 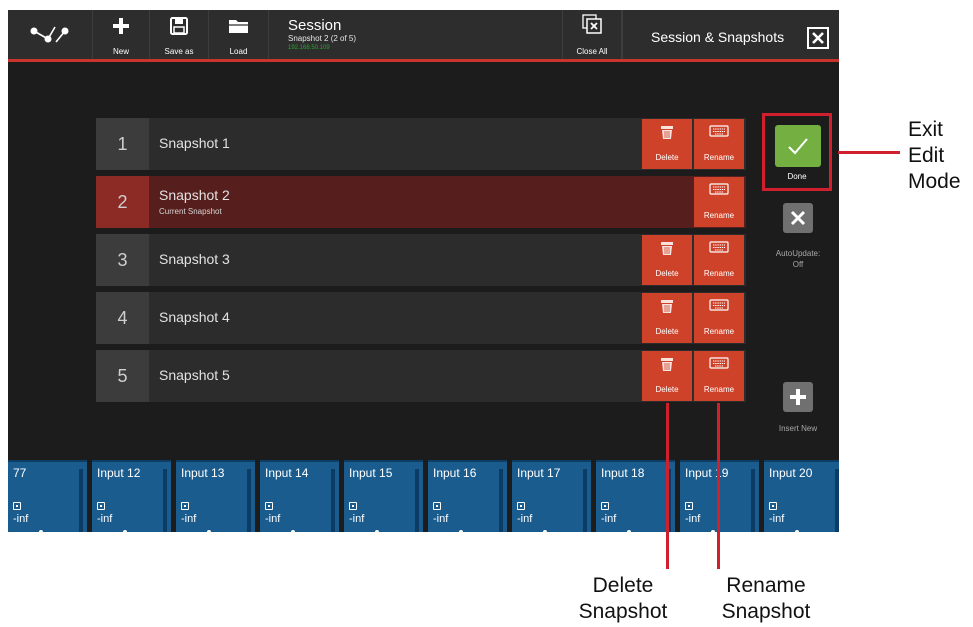 I want to click on snapshot-row: 1 Snapshot 1 Delete Rename, so click(x=421, y=144).